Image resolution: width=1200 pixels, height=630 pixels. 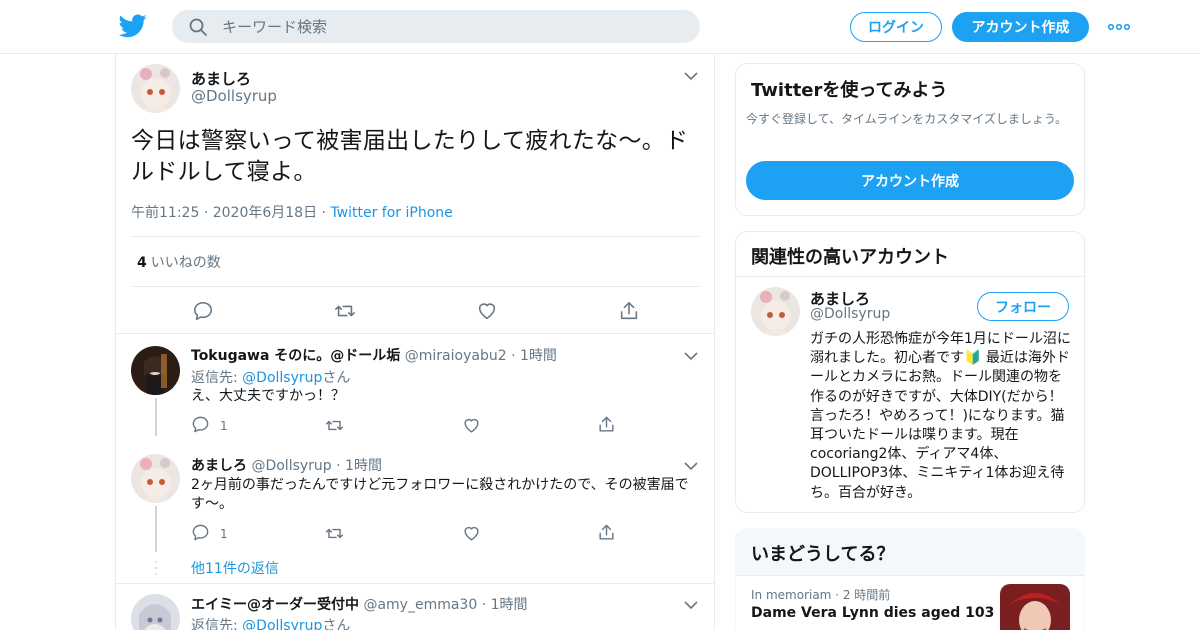 What do you see at coordinates (791, 595) in the screenshot?
I see `trend-category: In memoriam` at bounding box center [791, 595].